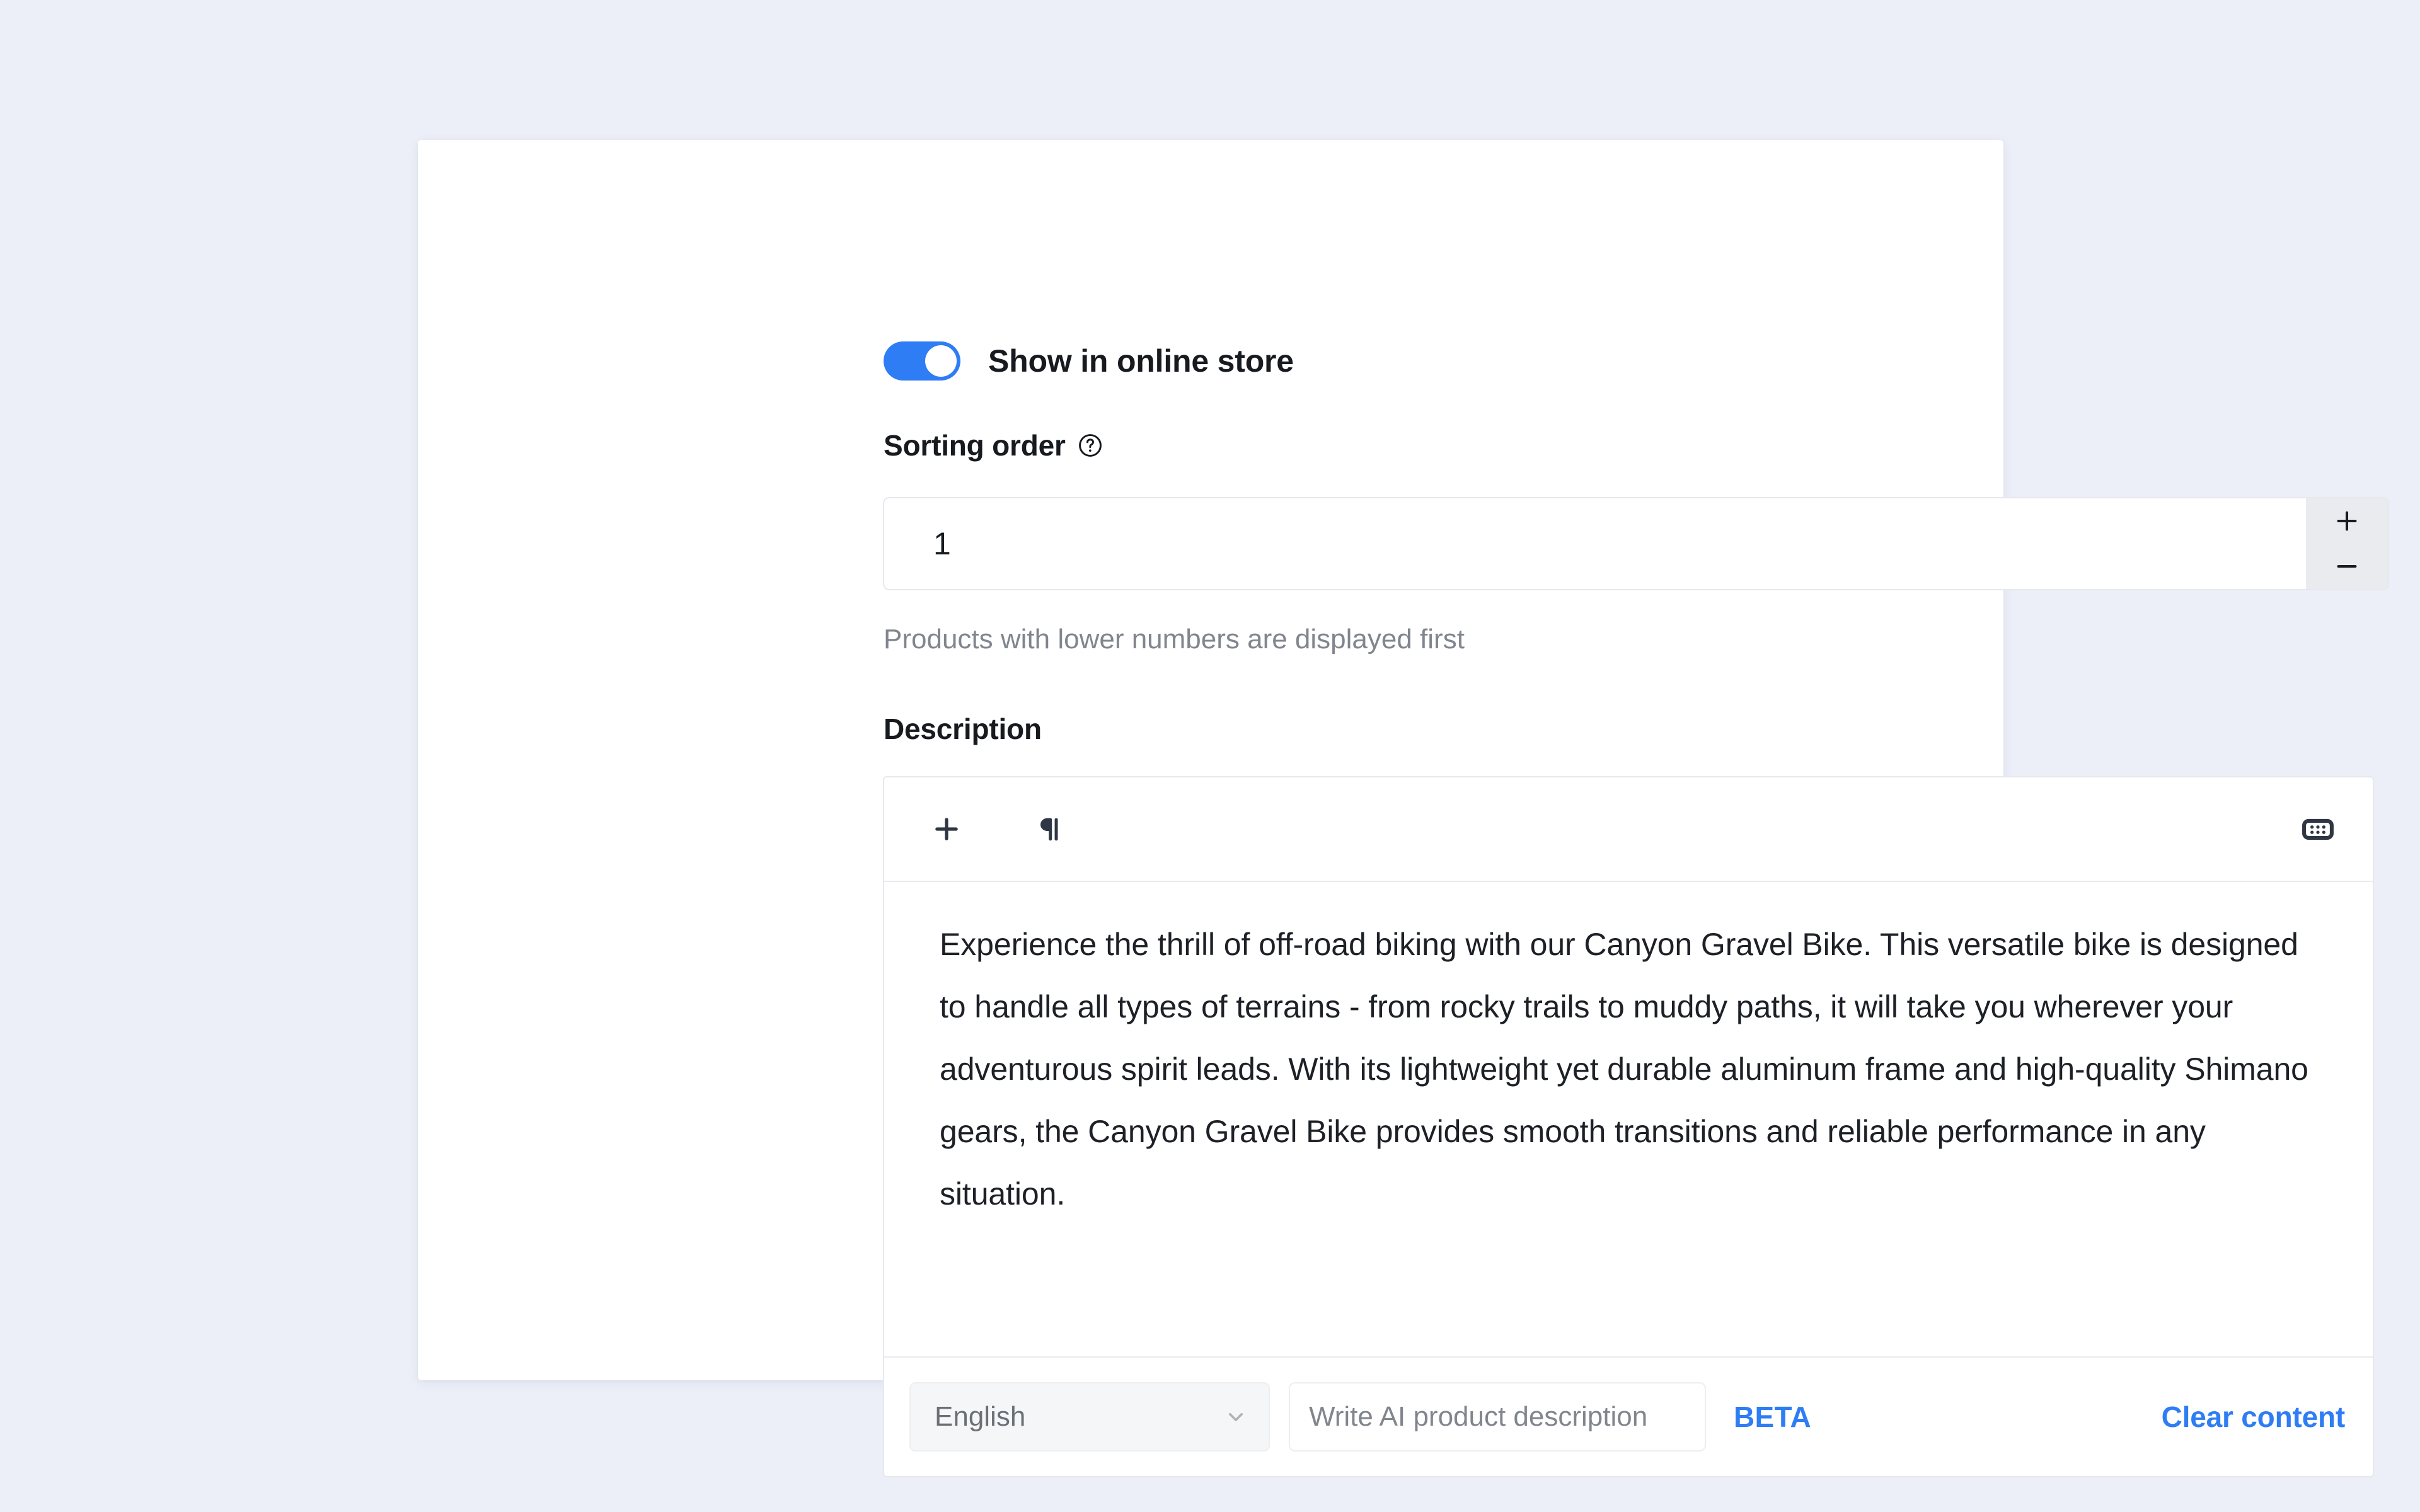 The width and height of the screenshot is (2420, 1512). Describe the element at coordinates (1235, 1416) in the screenshot. I see `chevron-down-icon` at that location.